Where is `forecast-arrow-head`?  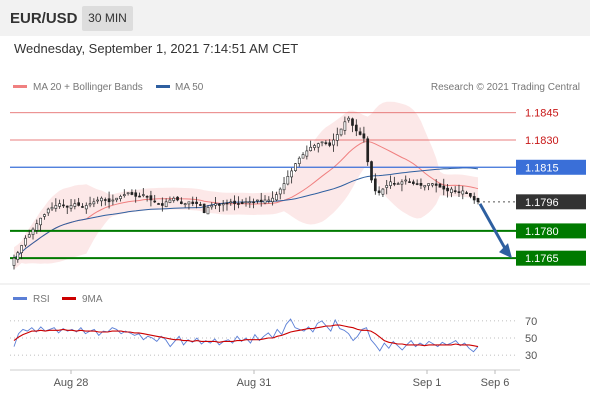 forecast-arrow-head is located at coordinates (505, 251).